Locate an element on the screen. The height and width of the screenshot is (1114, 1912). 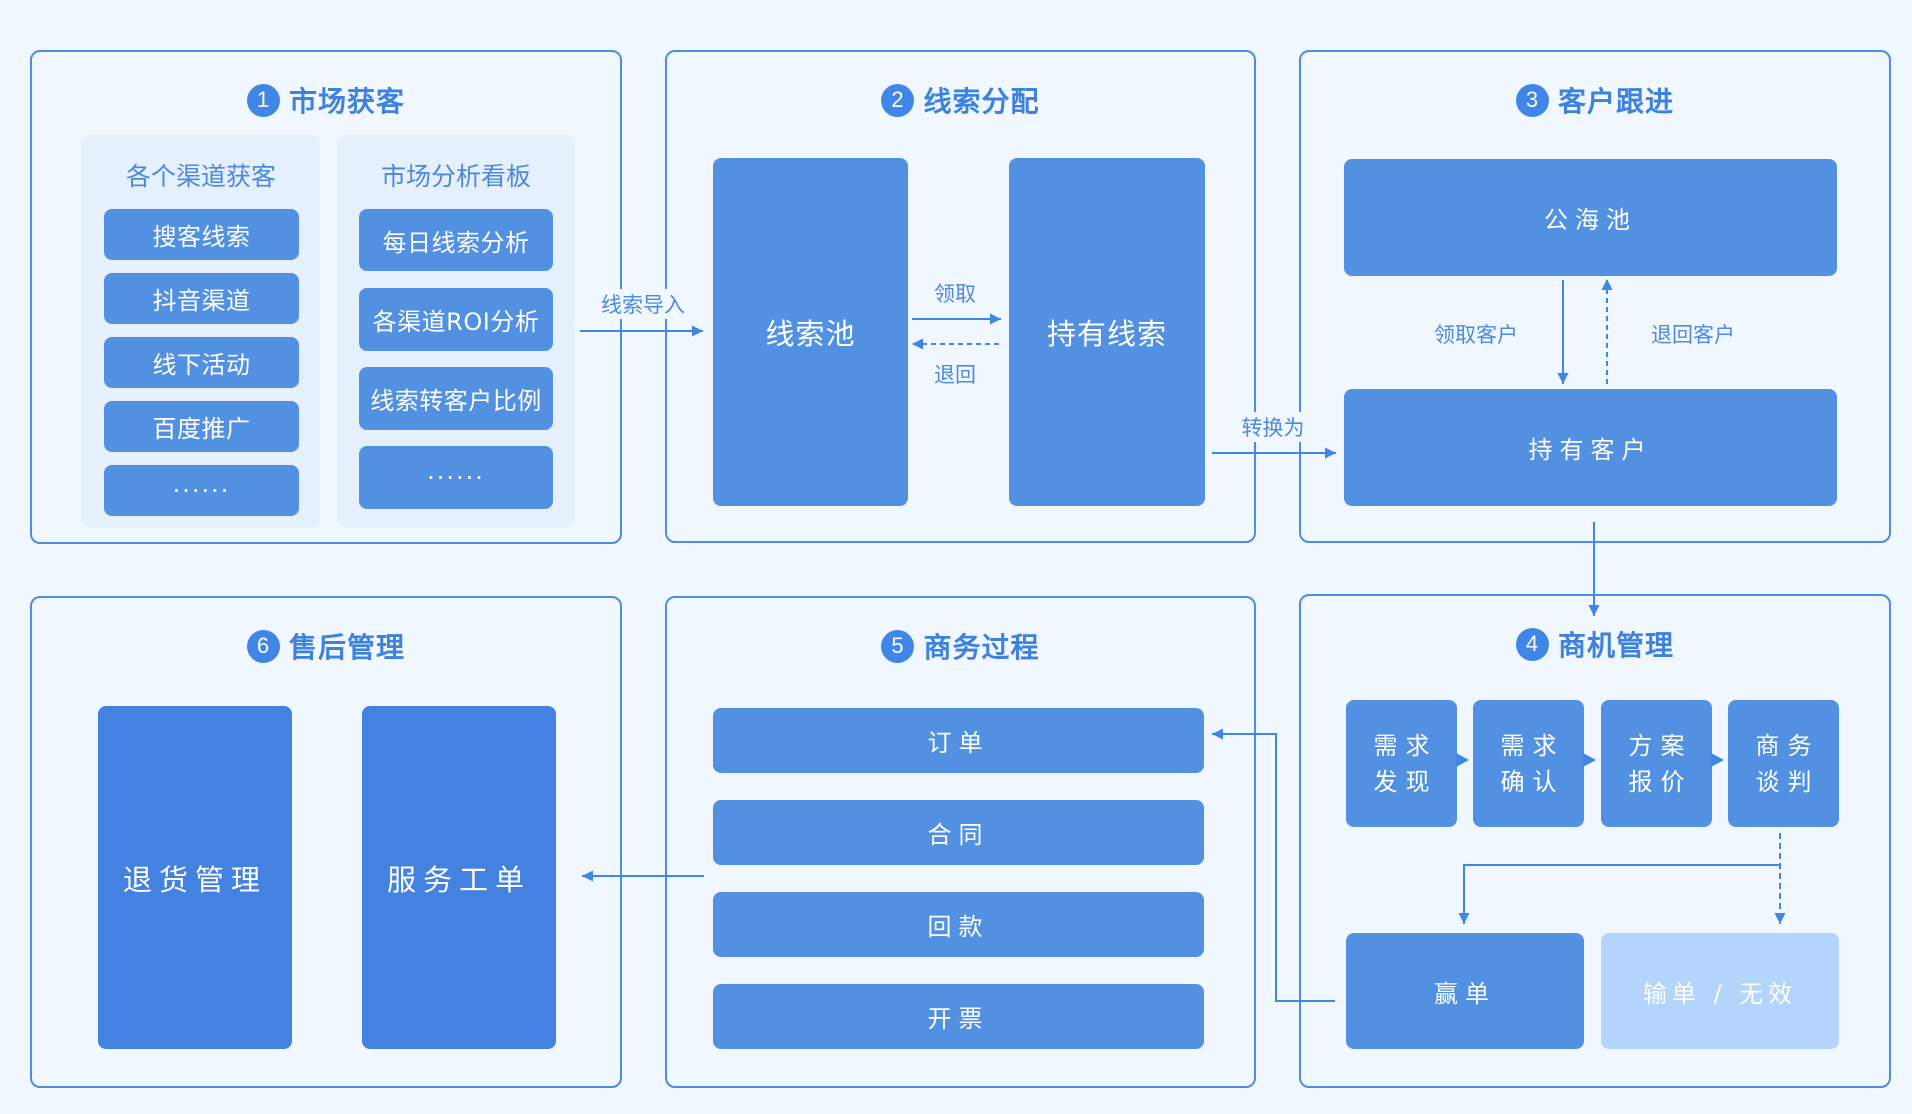
stage-demand-discovery: 需求 发现 is located at coordinates (1401, 763).